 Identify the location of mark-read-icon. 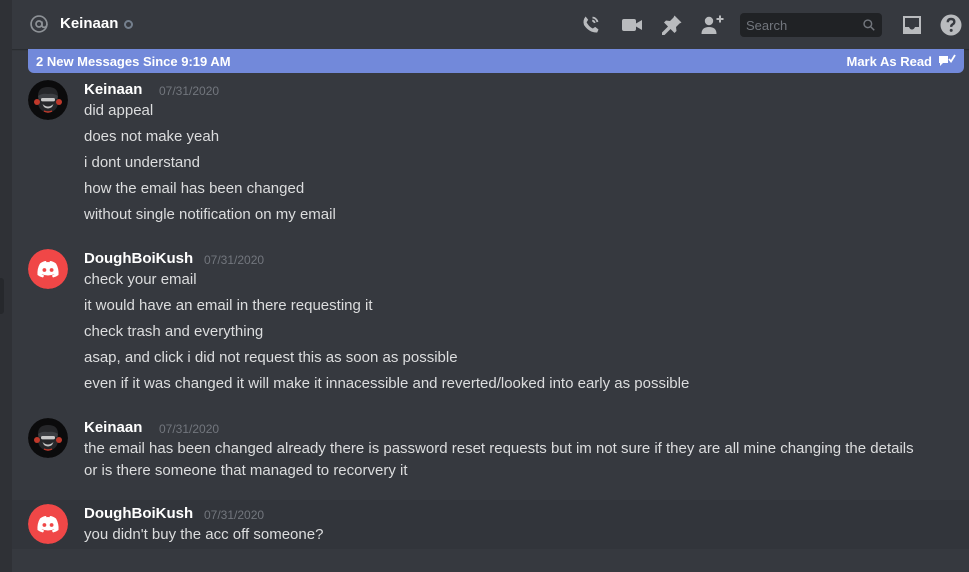
(947, 60).